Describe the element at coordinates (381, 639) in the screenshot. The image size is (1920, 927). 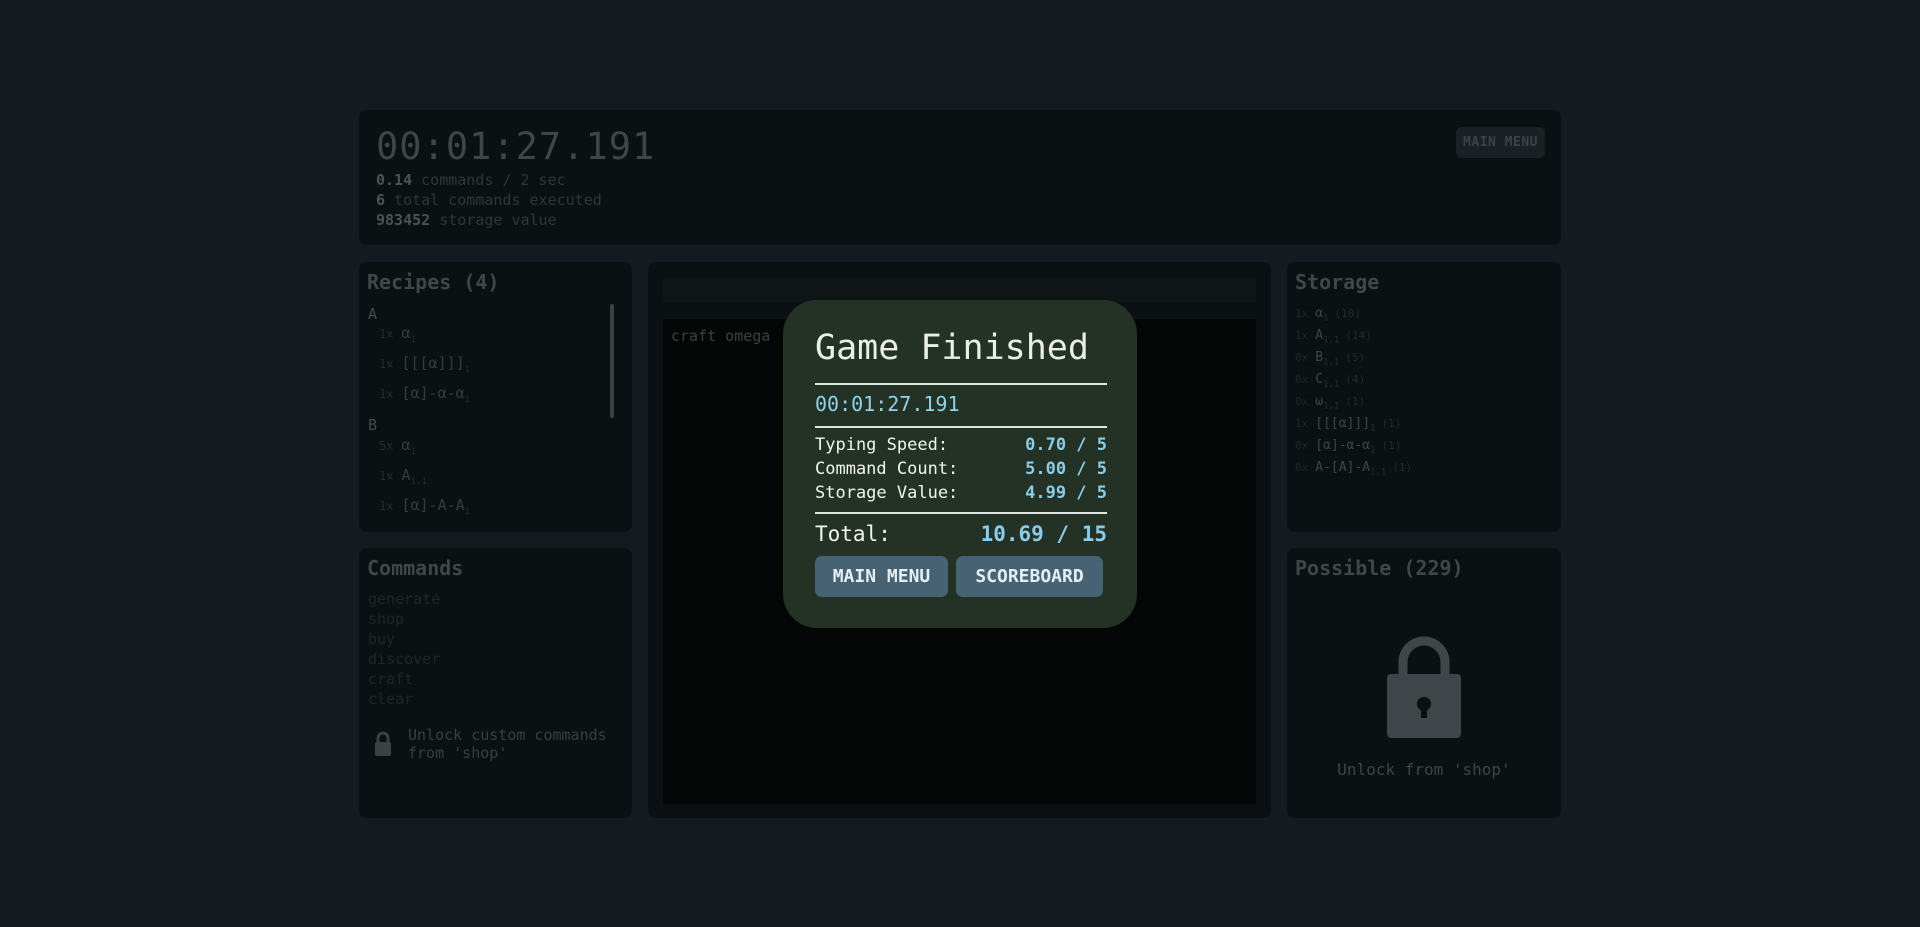
I see `command-buy: buy` at that location.